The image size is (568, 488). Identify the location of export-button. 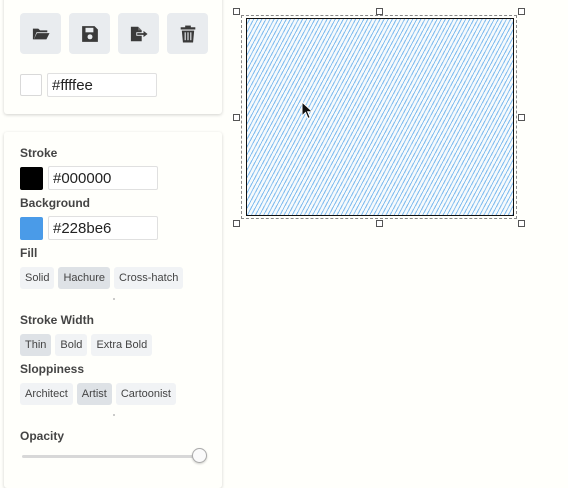
(138, 33).